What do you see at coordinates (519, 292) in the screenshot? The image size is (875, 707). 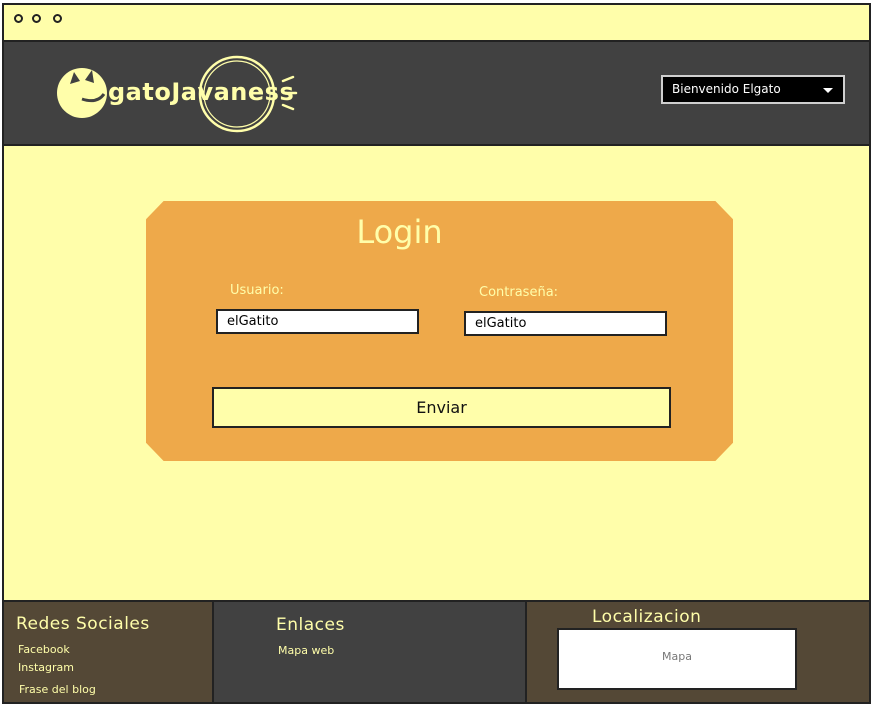 I see `password-label: Contraseña:` at bounding box center [519, 292].